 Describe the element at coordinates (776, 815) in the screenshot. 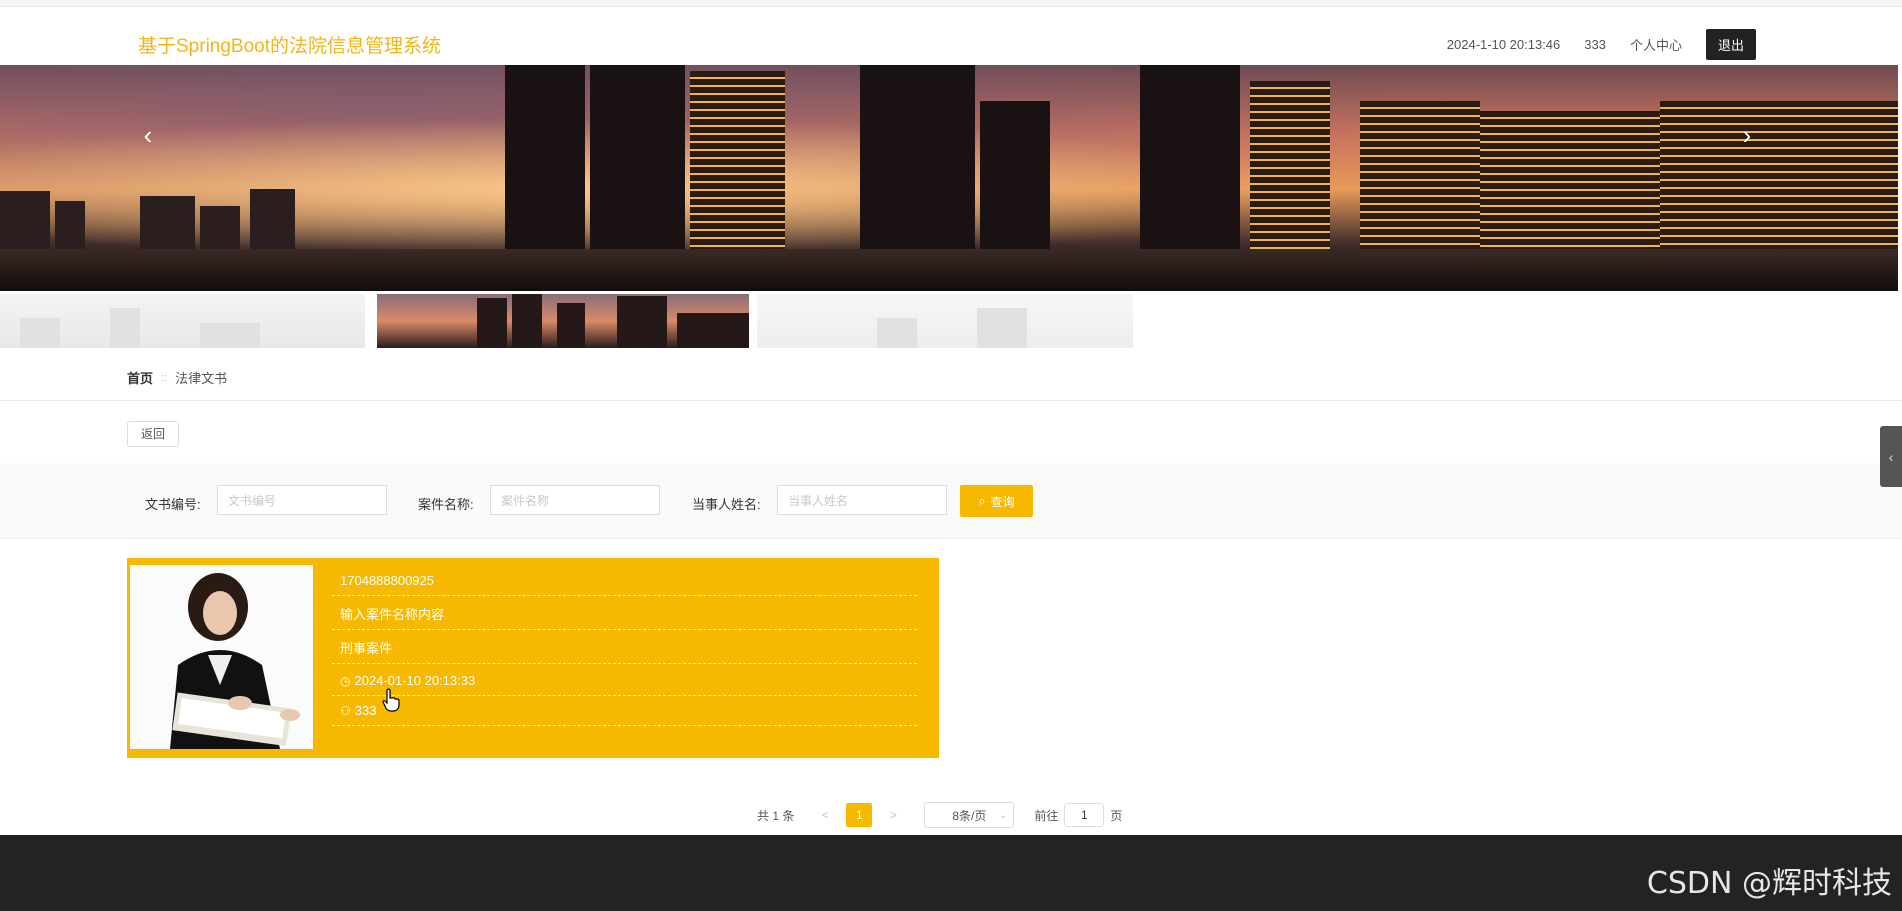

I see `pagination-total: 共 1 条` at that location.